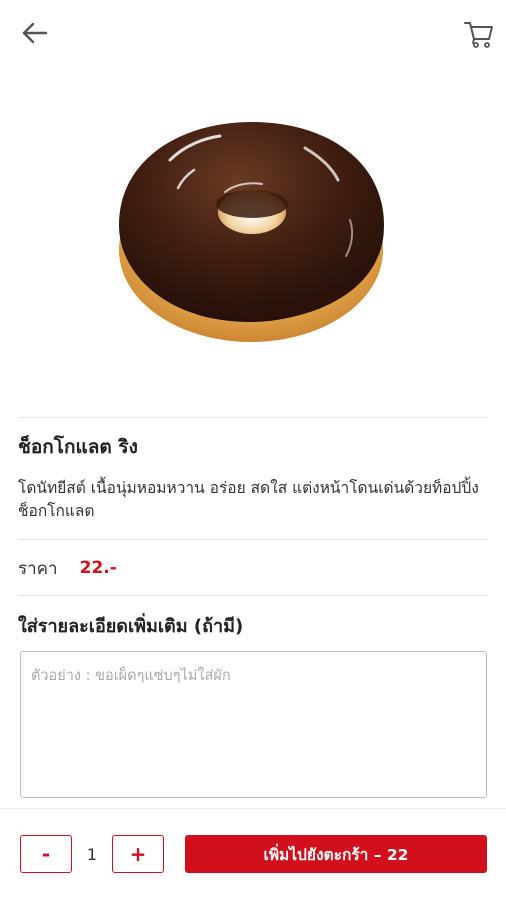  I want to click on product-title: ช็อกโกแลต ริง, so click(78, 447).